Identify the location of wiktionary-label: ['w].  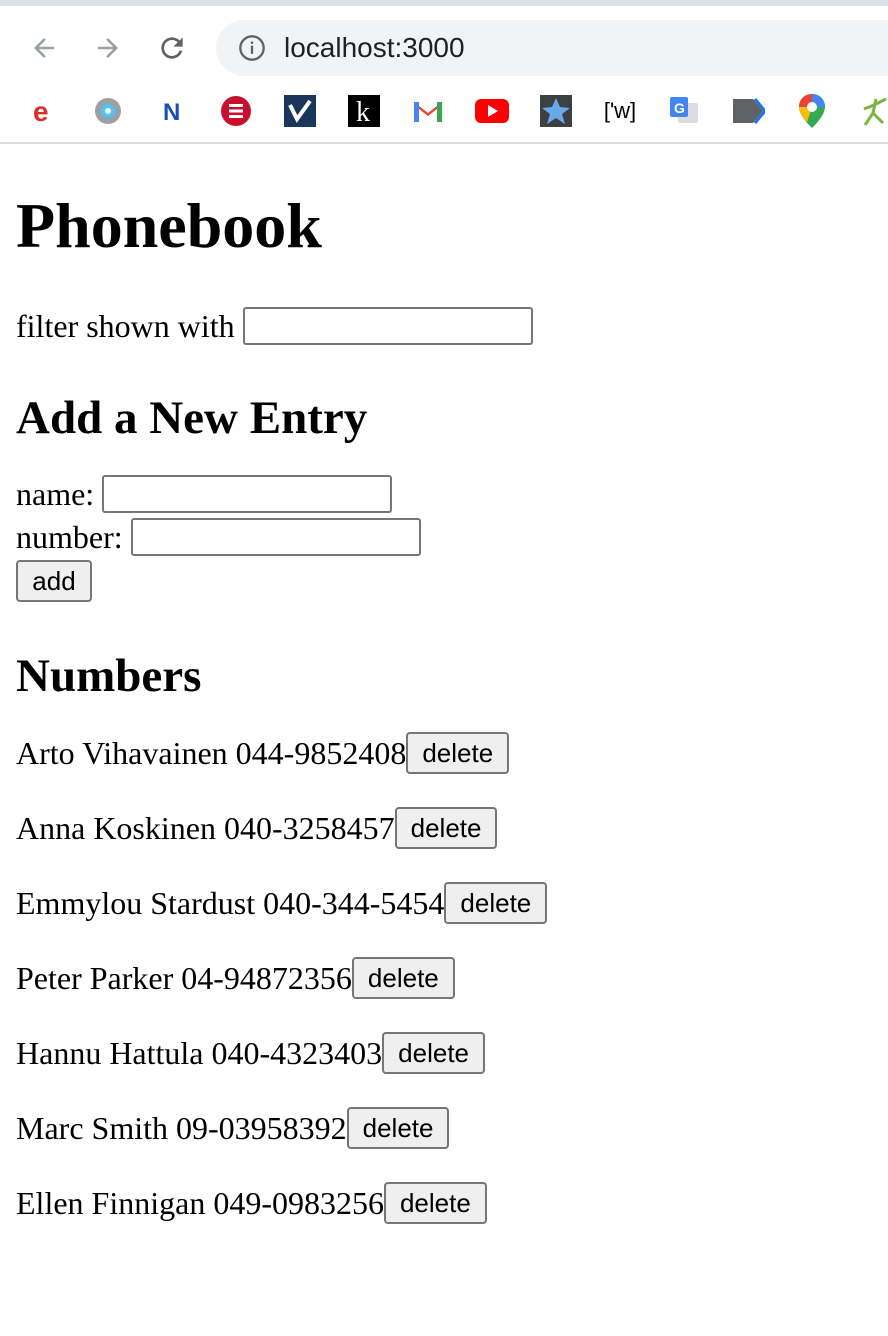
(620, 110).